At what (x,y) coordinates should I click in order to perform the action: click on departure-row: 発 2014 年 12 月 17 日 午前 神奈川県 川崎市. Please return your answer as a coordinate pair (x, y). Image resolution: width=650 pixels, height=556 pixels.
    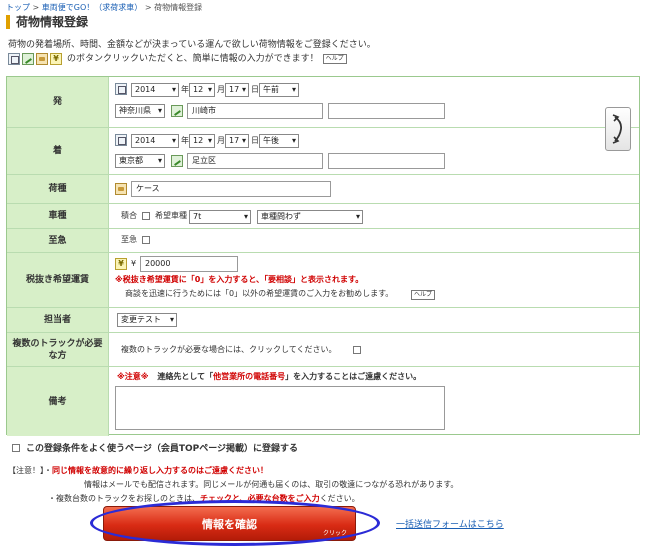
    Looking at the image, I should click on (323, 102).